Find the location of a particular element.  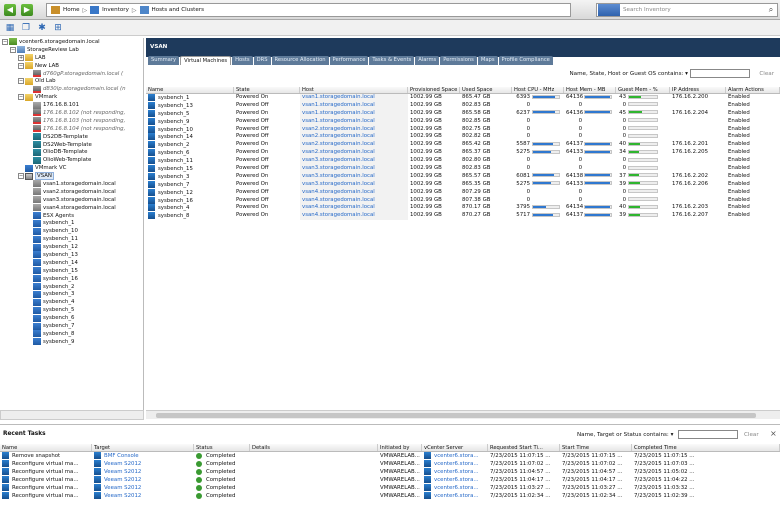

column-header: Start Time is located at coordinates (596, 447).